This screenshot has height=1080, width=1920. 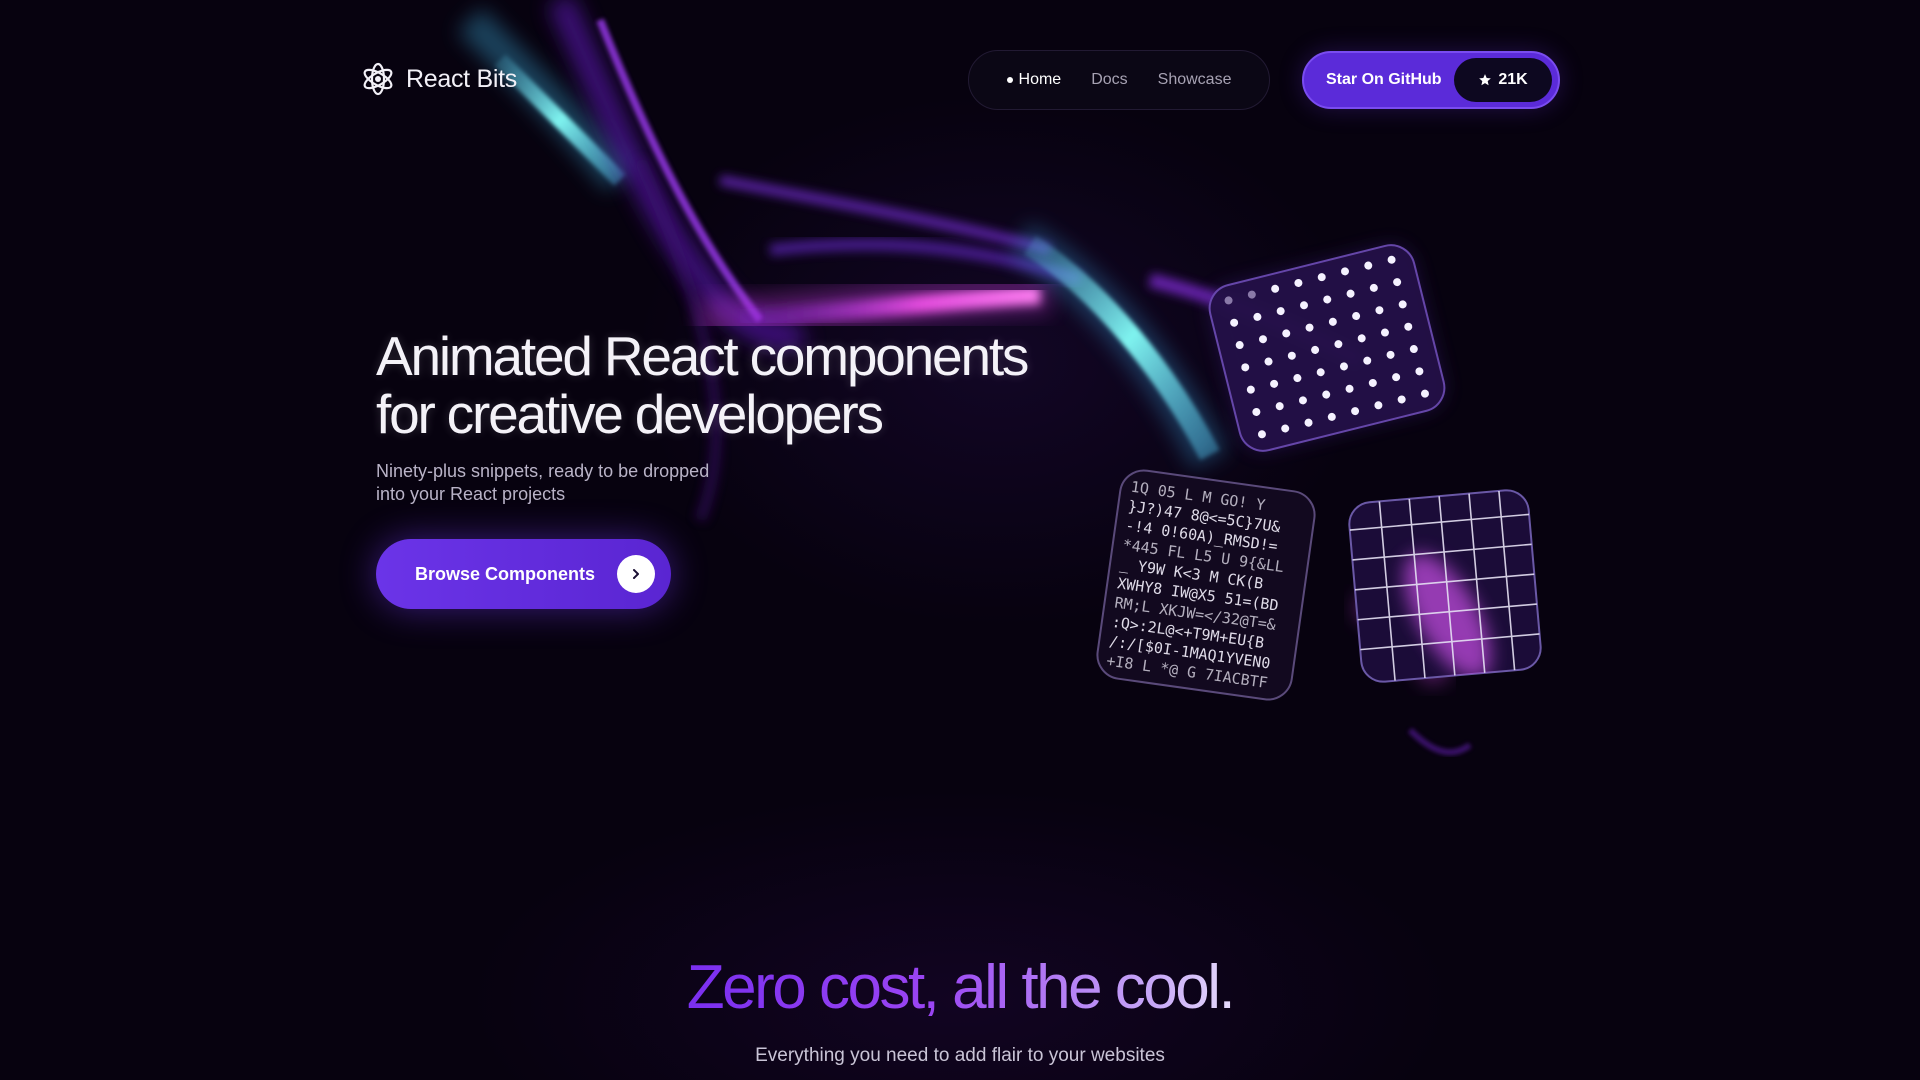 I want to click on nav-item-docs: Docs, so click(x=1109, y=80).